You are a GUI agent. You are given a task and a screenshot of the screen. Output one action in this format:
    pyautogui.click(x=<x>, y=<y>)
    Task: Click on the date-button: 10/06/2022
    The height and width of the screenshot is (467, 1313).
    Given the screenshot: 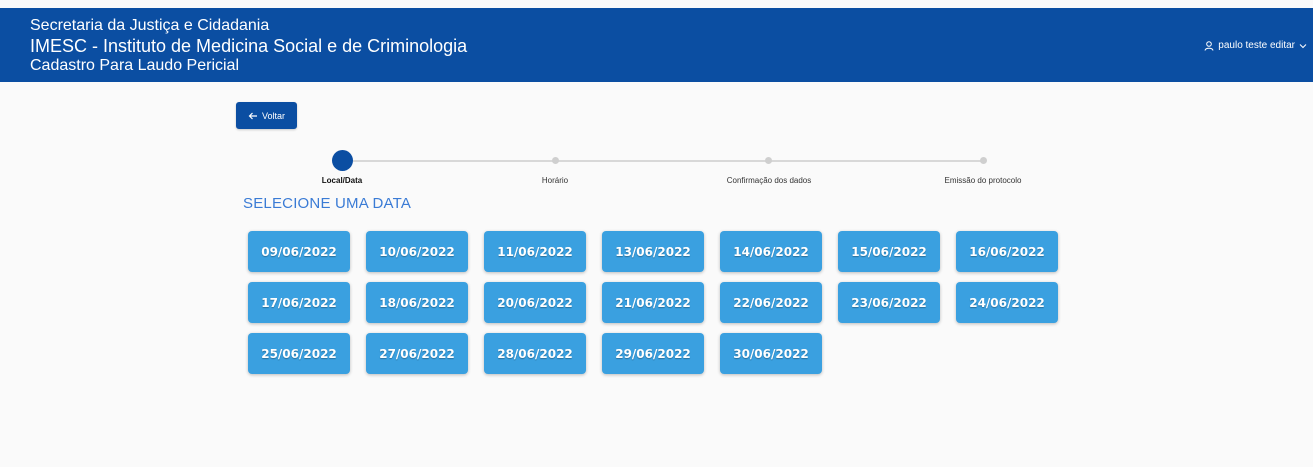 What is the action you would take?
    pyautogui.click(x=417, y=251)
    